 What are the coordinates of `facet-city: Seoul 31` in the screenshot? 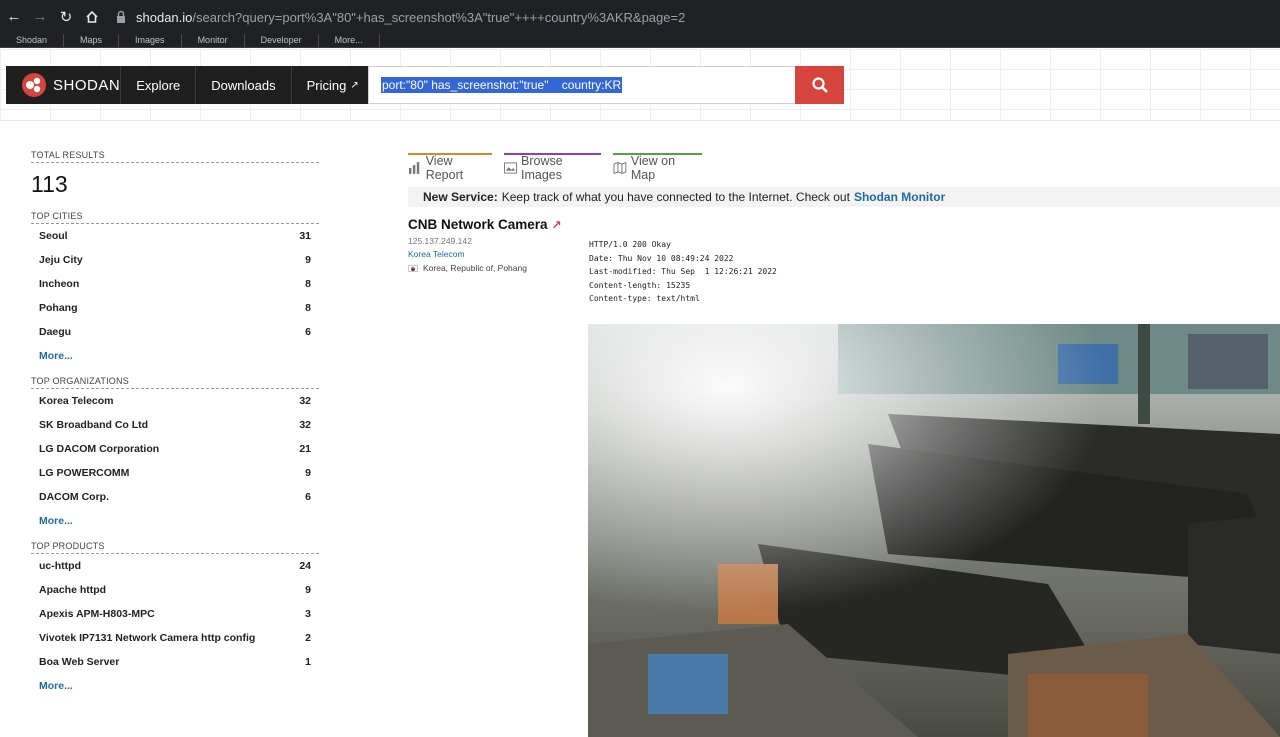 It's located at (175, 236).